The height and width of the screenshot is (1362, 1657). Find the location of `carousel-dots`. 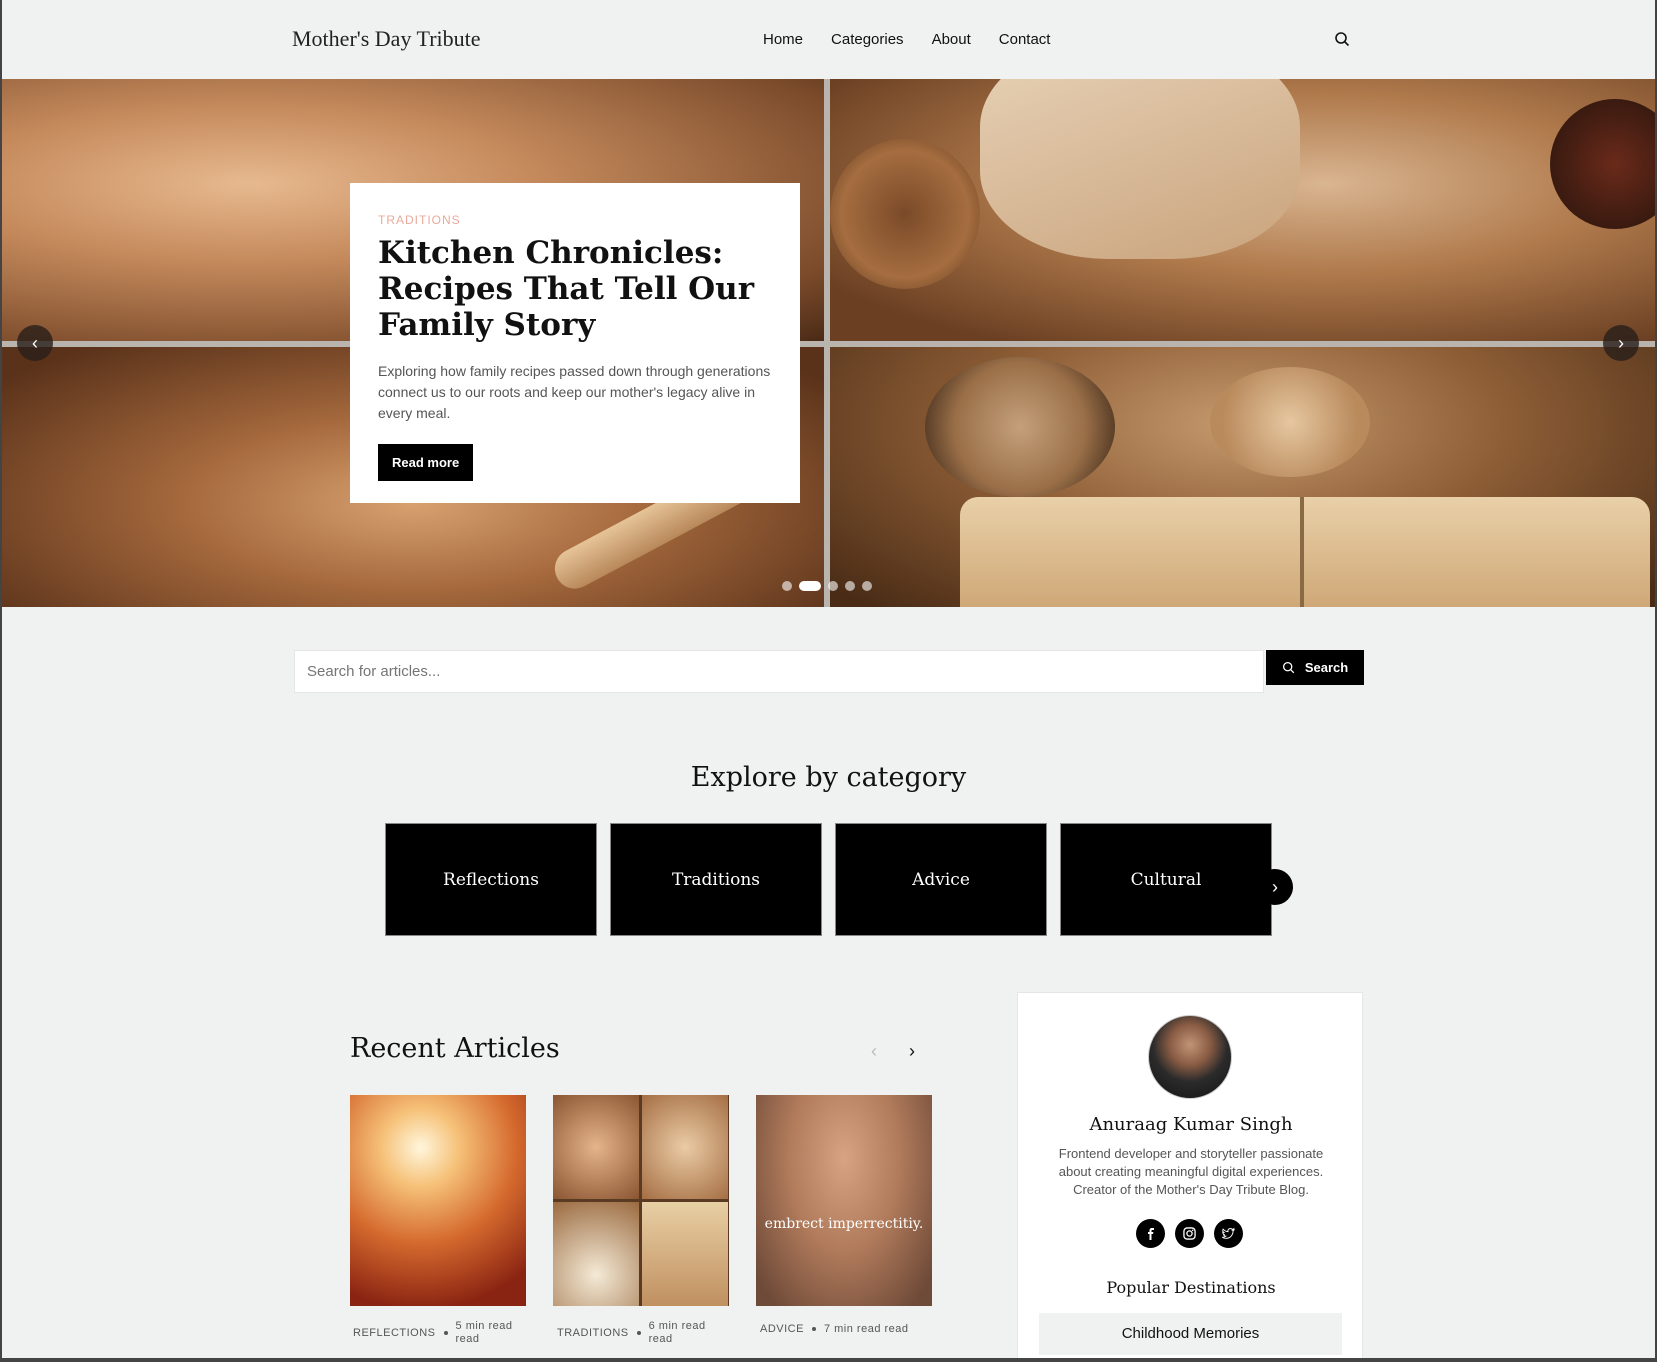

carousel-dots is located at coordinates (827, 586).